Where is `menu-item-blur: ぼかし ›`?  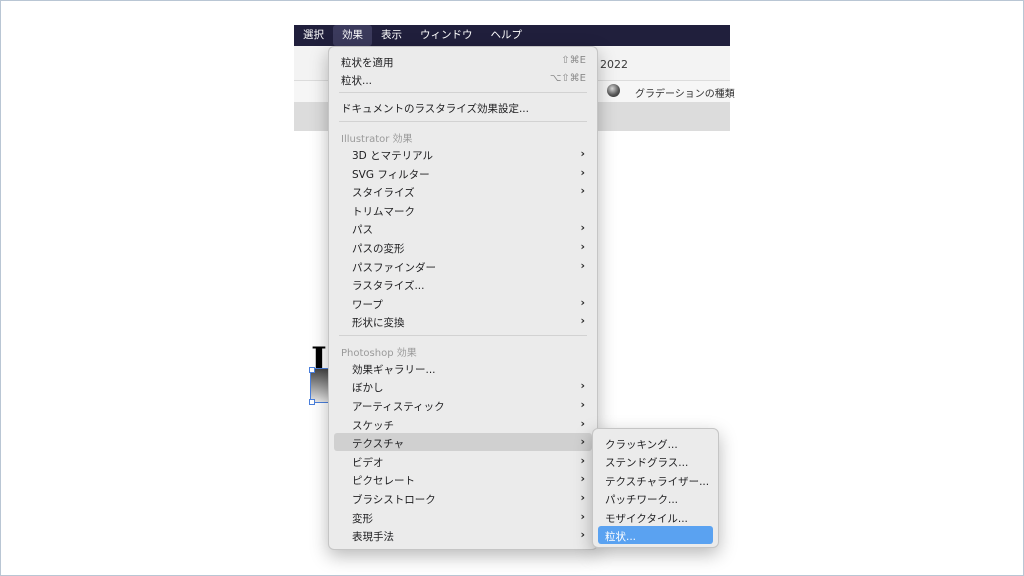
menu-item-blur: ぼかし › is located at coordinates (463, 386).